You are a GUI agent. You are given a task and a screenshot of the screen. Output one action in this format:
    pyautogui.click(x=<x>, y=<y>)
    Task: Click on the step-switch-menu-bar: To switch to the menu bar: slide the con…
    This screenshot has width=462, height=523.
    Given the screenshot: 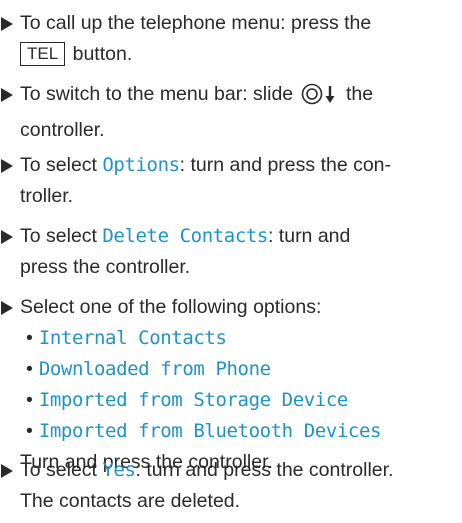 What is the action you would take?
    pyautogui.click(x=230, y=112)
    